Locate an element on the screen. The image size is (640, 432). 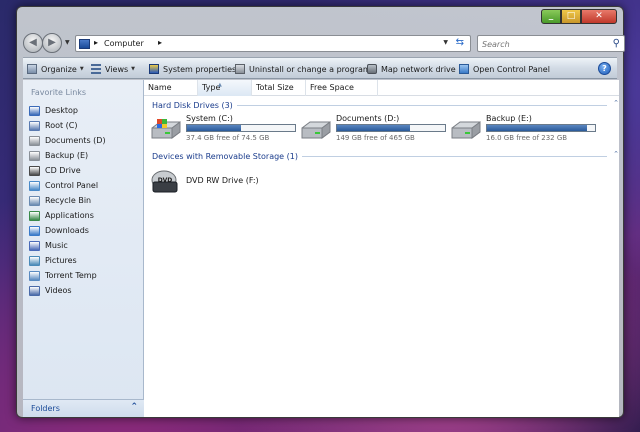
sidebar-item-label: Desktop is located at coordinates (61, 110).